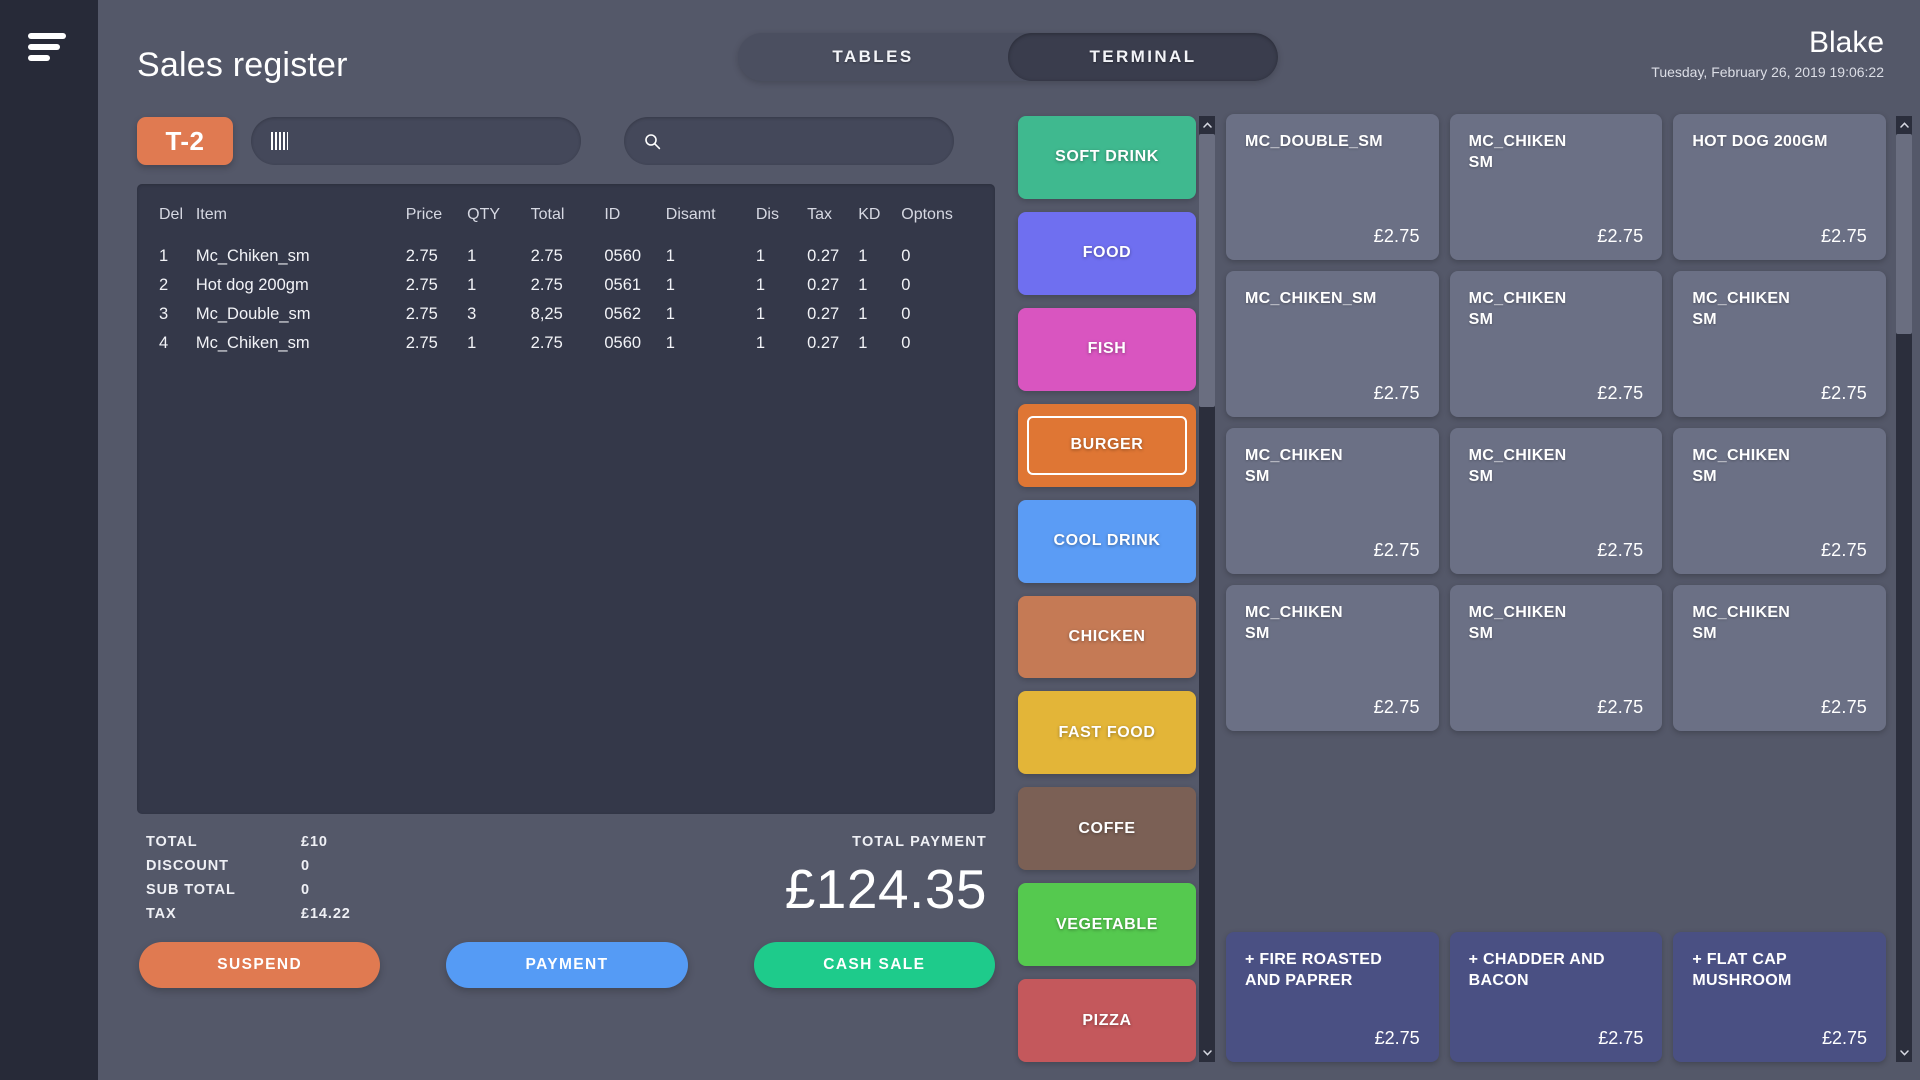  I want to click on modifier-name: + FLAT CAP MUSHROOM, so click(1742, 970).